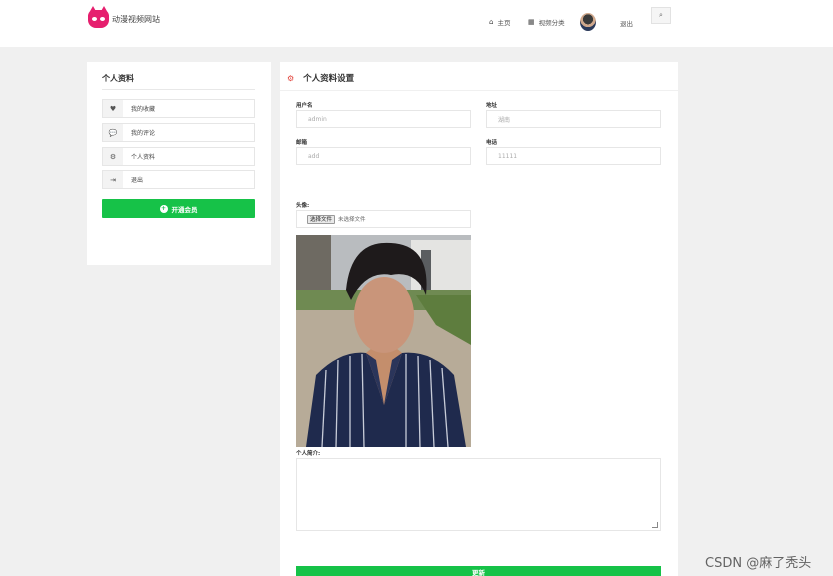  What do you see at coordinates (178, 89) in the screenshot?
I see `sidebar-divider` at bounding box center [178, 89].